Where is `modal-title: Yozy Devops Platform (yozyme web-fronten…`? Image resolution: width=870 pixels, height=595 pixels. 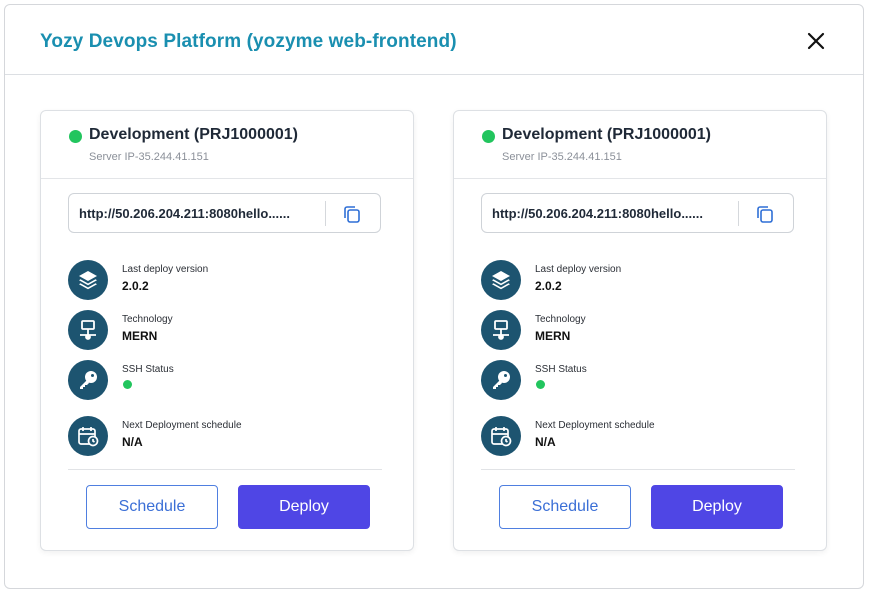
modal-title: Yozy Devops Platform (yozyme web-fronten… is located at coordinates (248, 41).